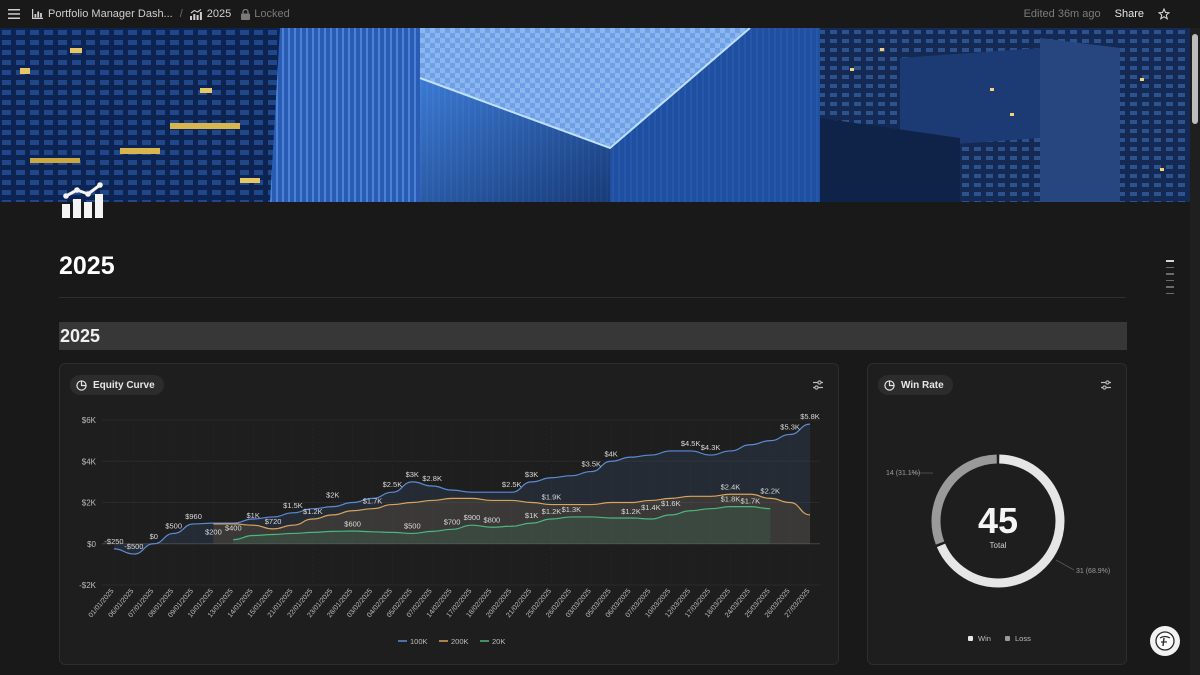  I want to click on lock-icon, so click(246, 14).